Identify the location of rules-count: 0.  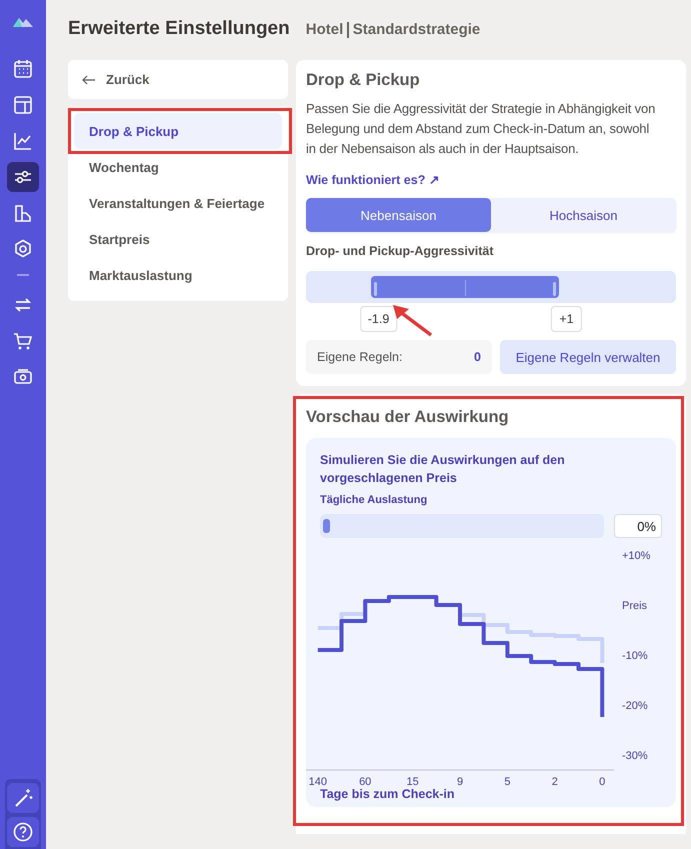
(477, 357).